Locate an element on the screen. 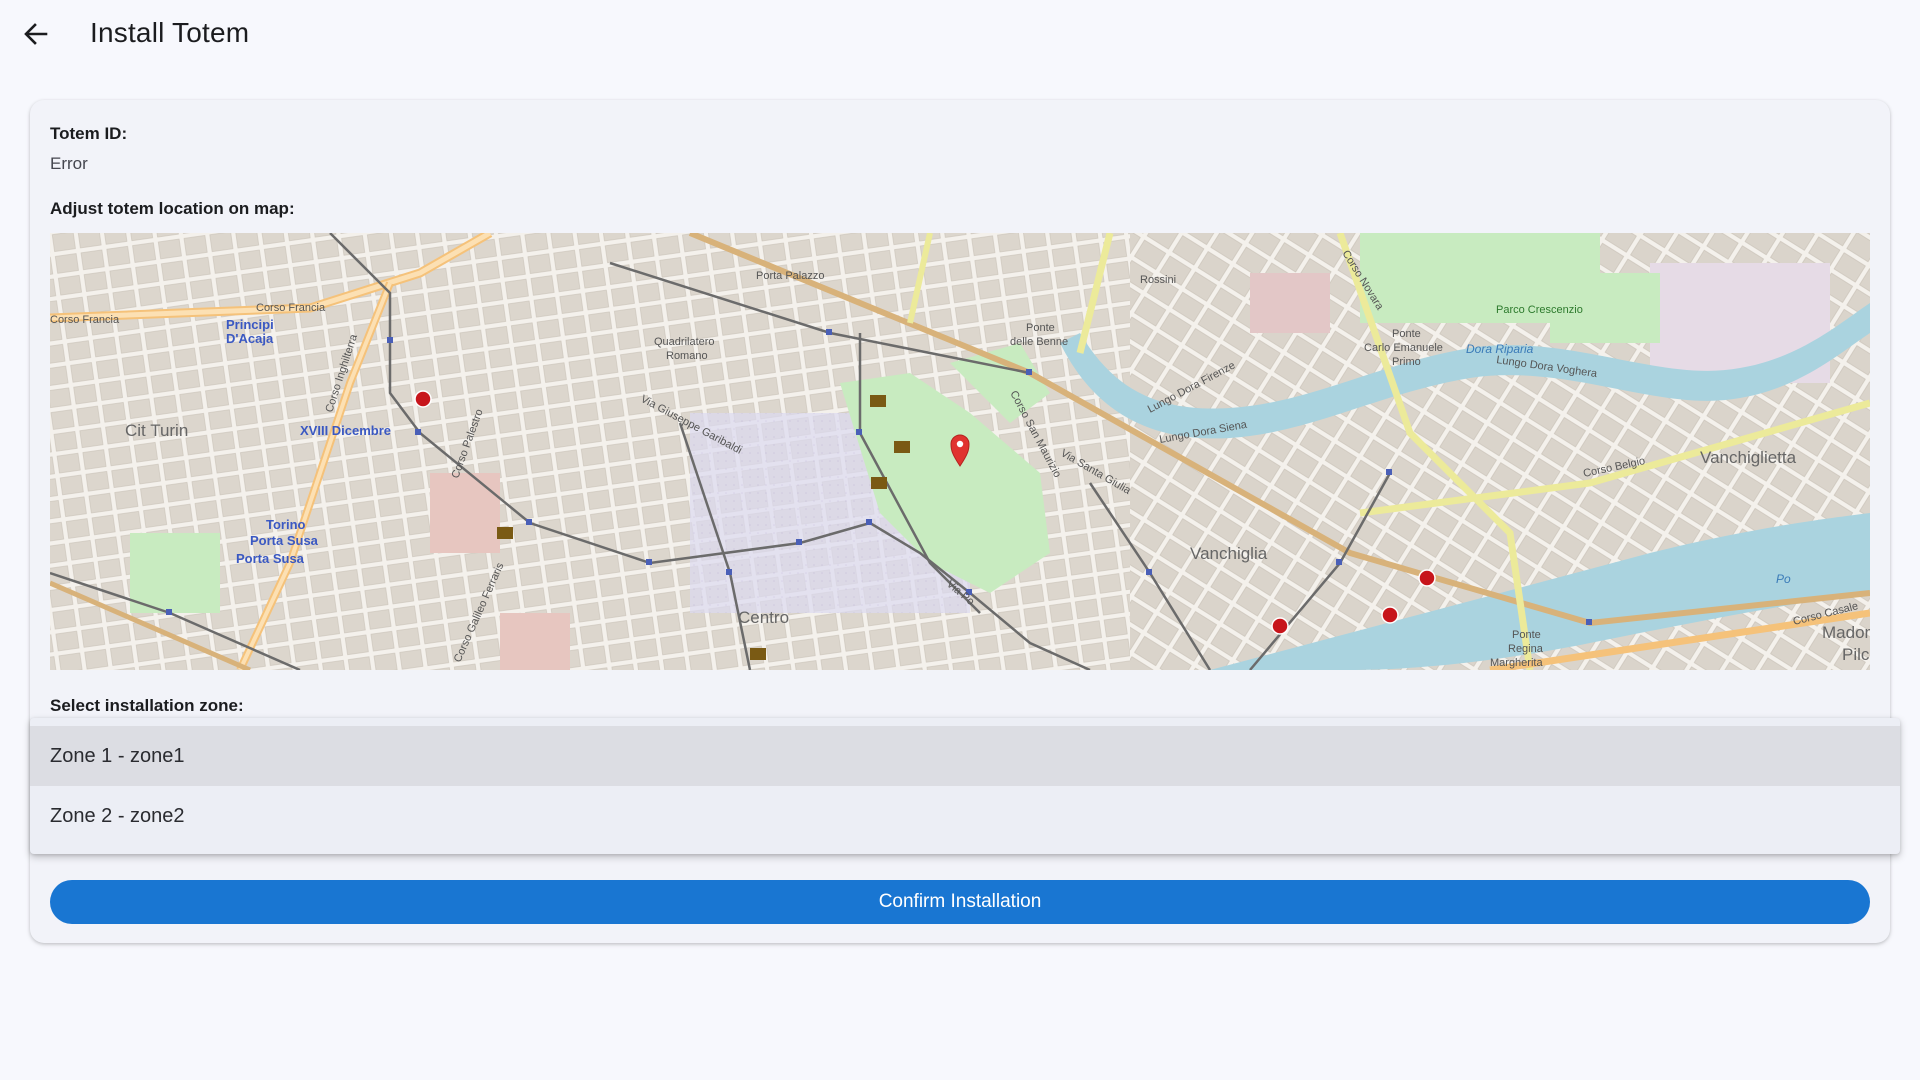 The width and height of the screenshot is (1920, 1080). map-label-corso-francia: Corso Francia is located at coordinates (85, 320).